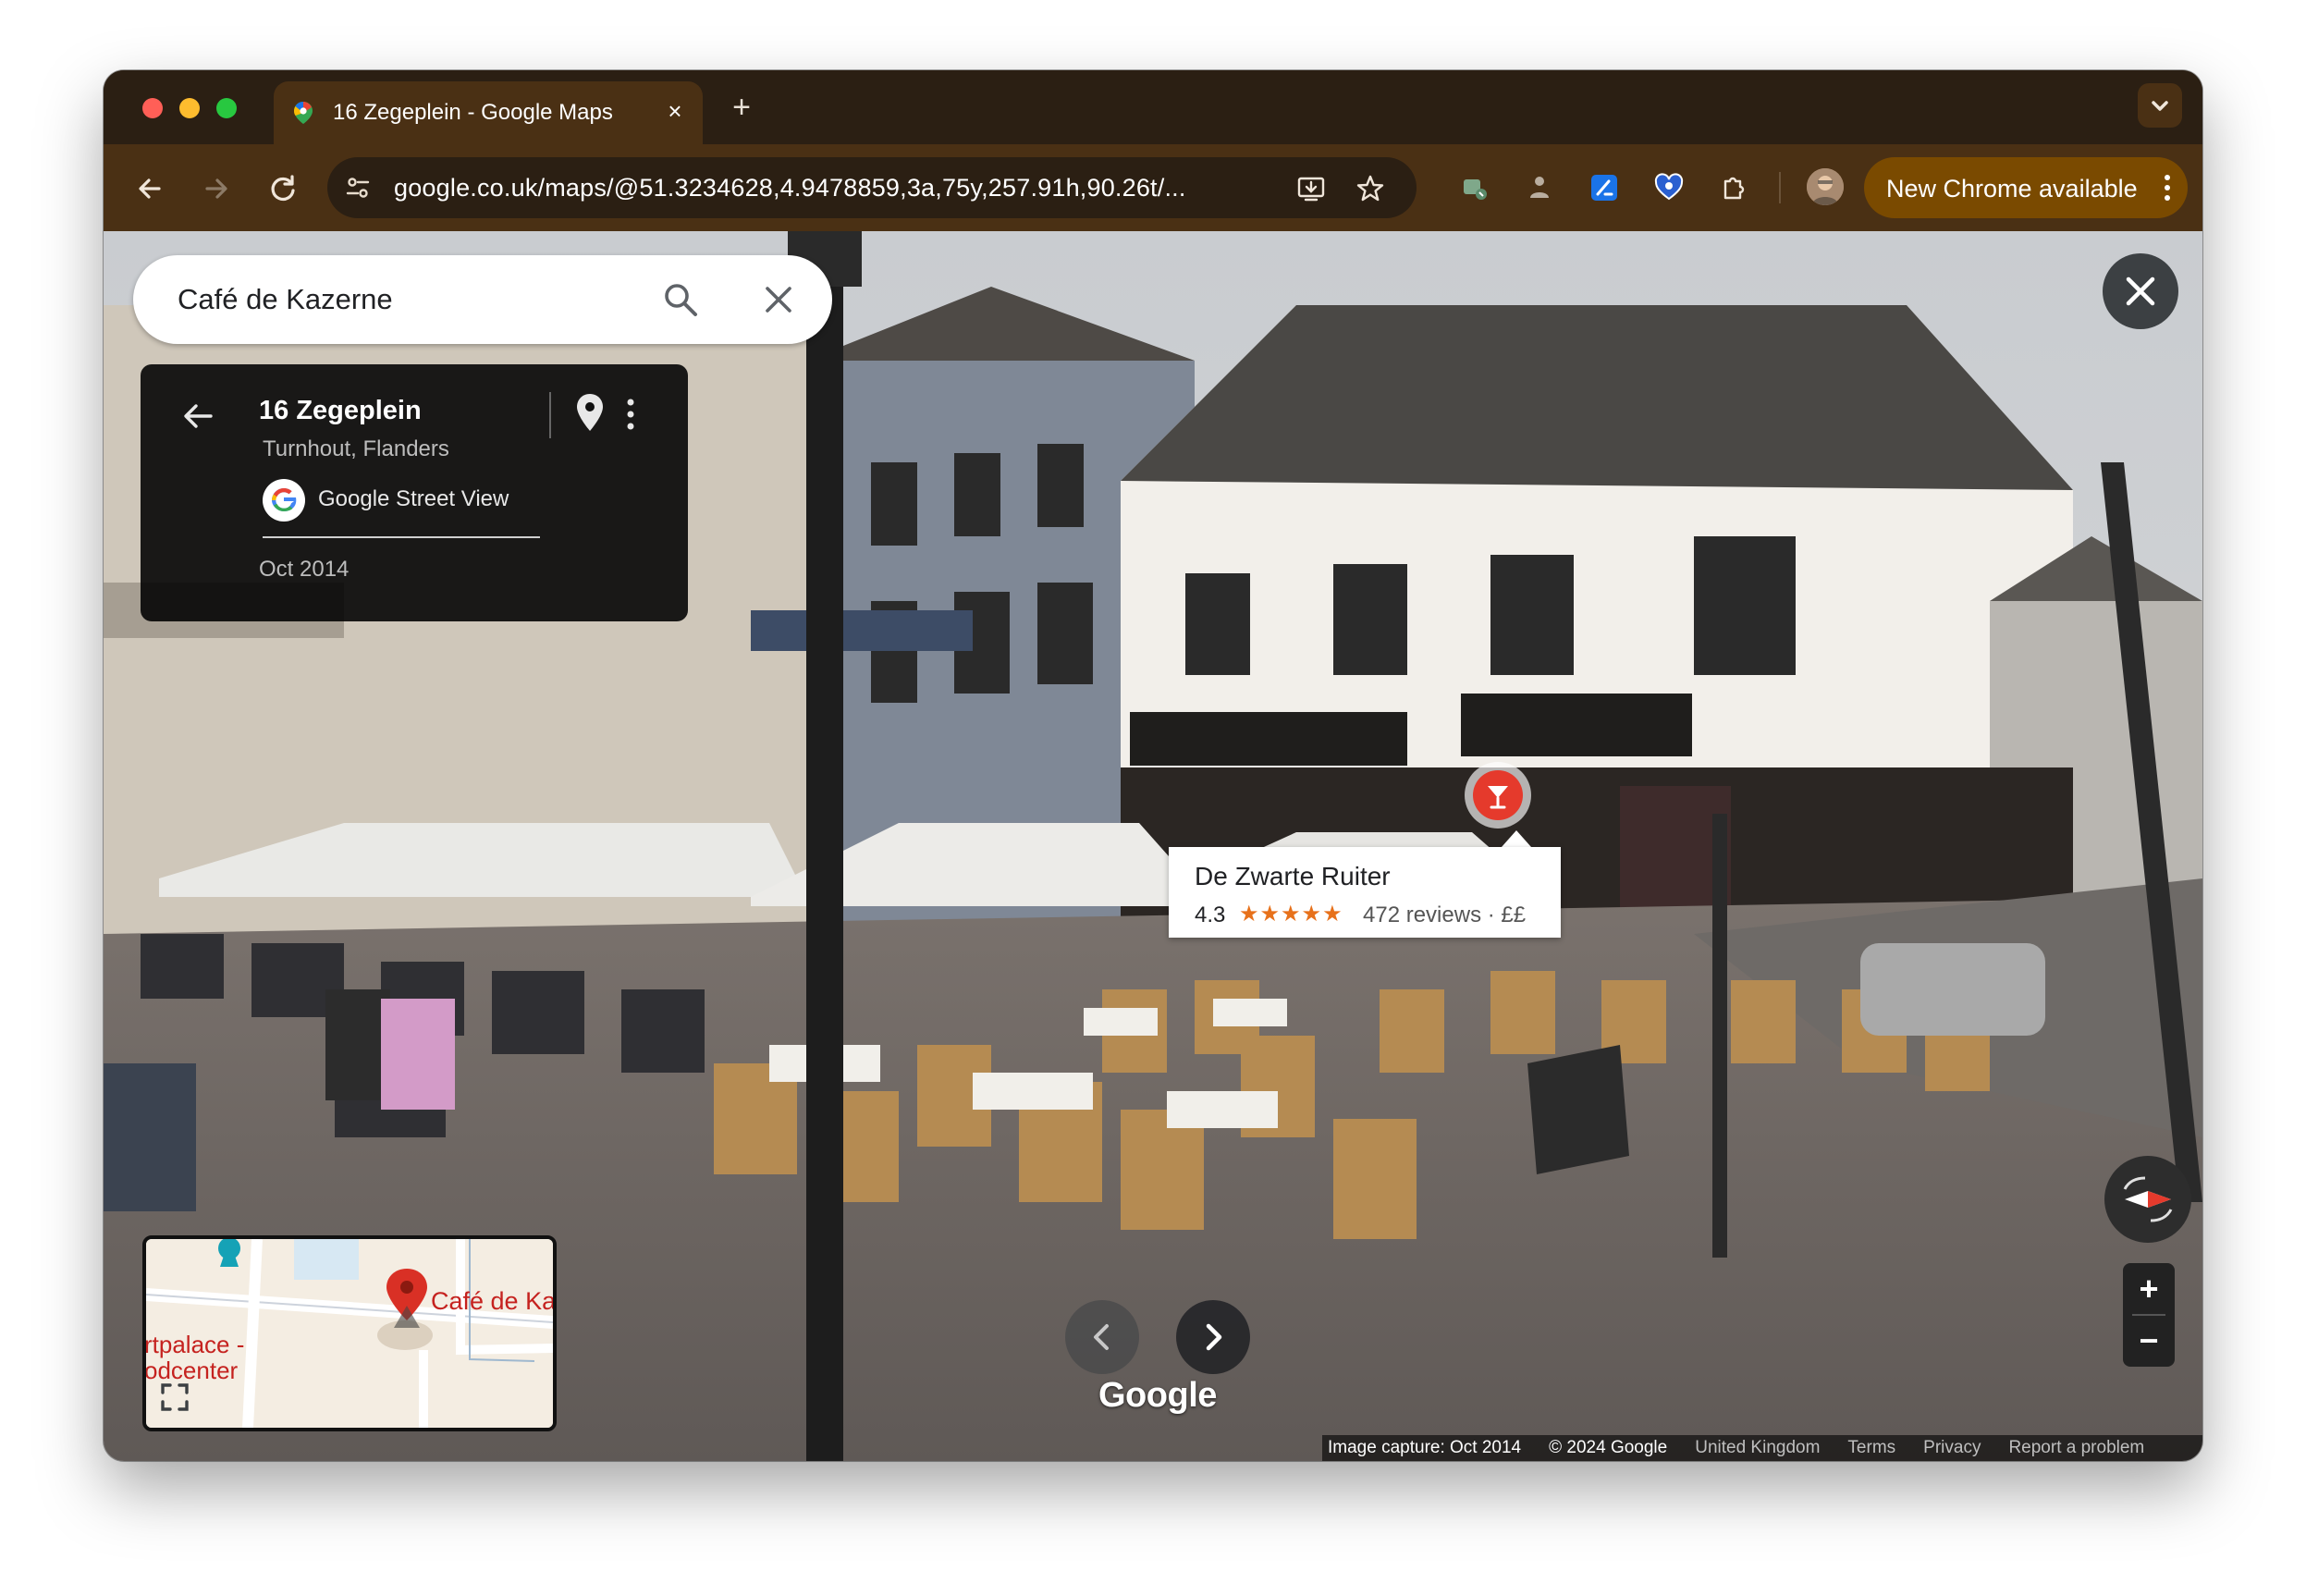  Describe the element at coordinates (2012, 189) in the screenshot. I see `update-label: New Chrome available` at that location.